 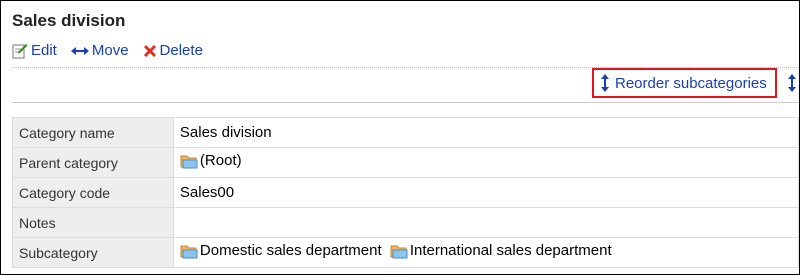 I want to click on table-row: Category code Sales00, so click(x=405, y=192).